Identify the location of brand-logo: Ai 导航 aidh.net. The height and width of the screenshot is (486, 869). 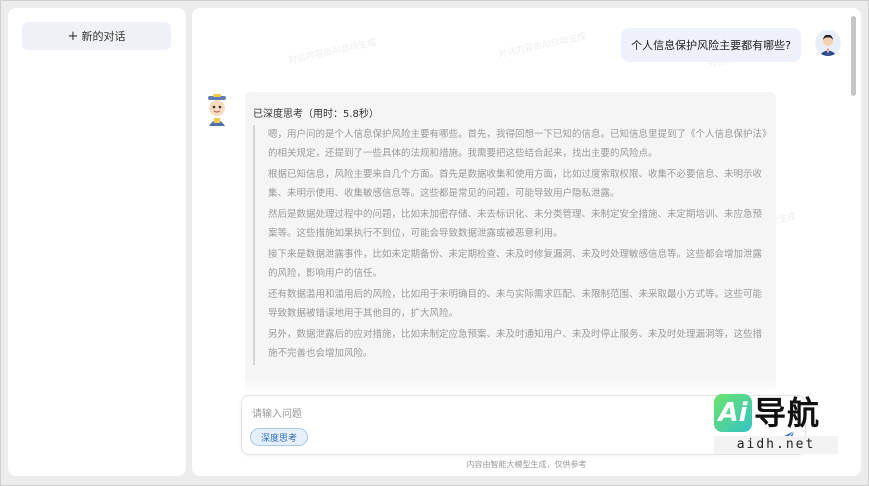
(776, 425).